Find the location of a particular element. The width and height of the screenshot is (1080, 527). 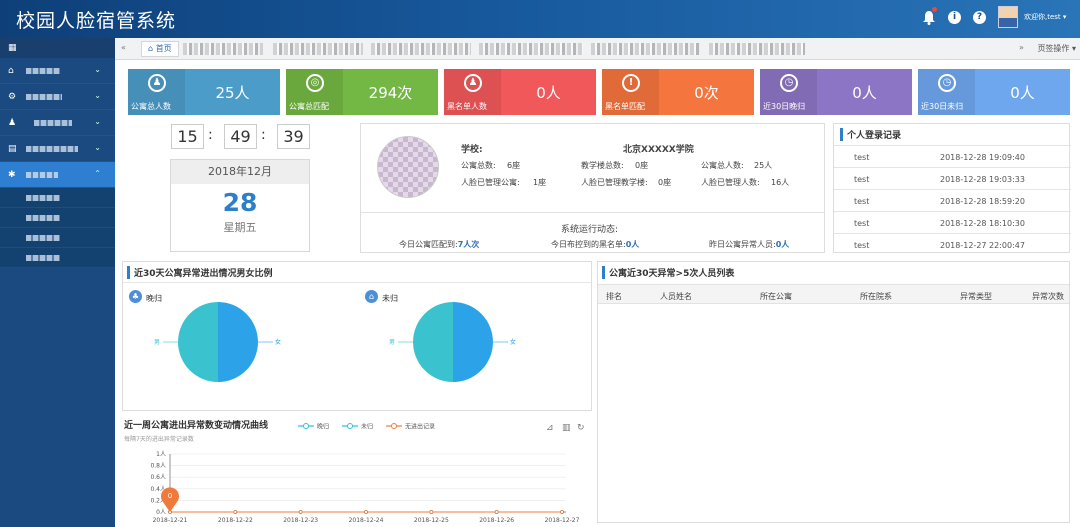

col-abnormal-type: 异常类型 is located at coordinates (976, 296).